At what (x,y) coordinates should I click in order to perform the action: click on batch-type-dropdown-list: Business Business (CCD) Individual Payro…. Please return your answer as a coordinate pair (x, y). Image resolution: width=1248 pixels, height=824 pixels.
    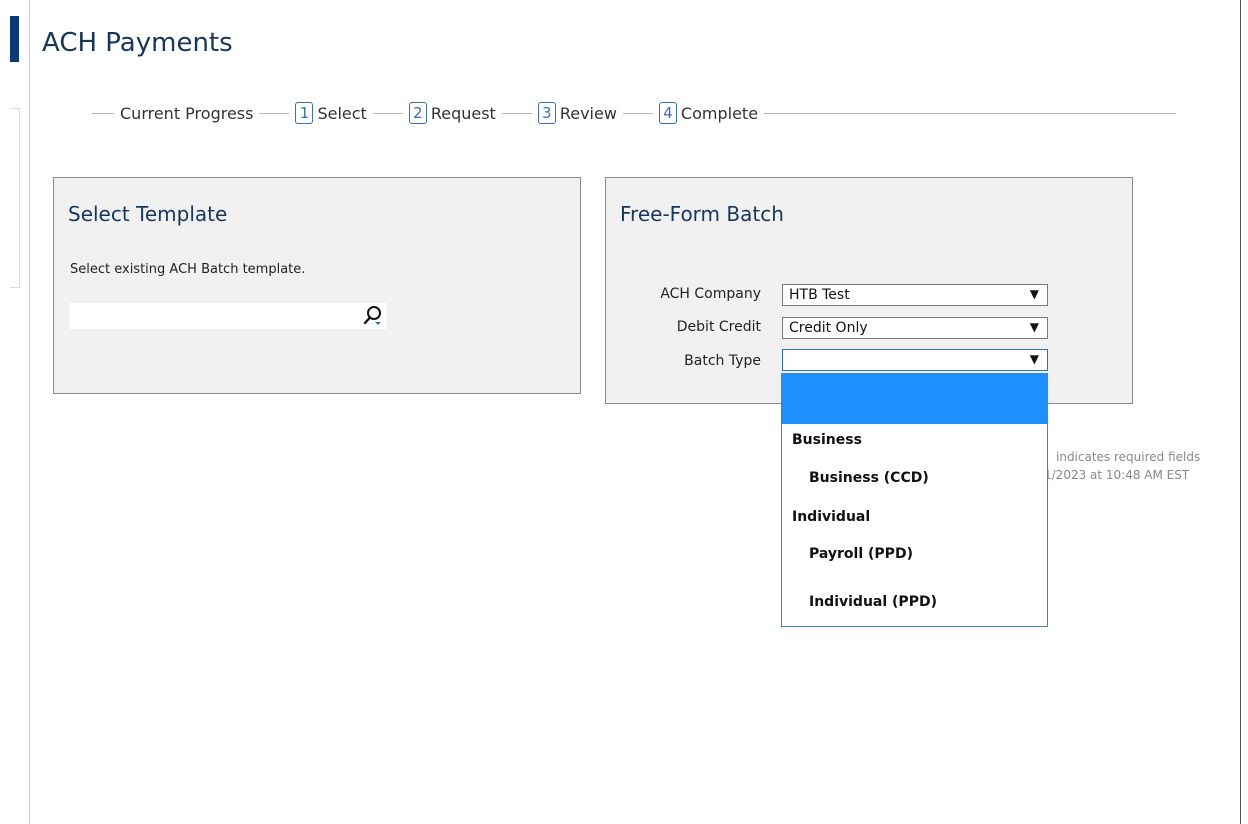
    Looking at the image, I should click on (914, 500).